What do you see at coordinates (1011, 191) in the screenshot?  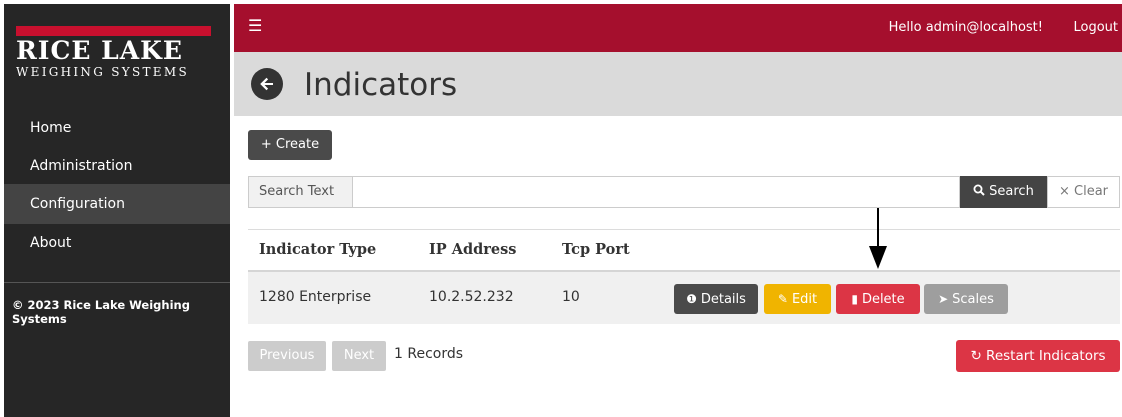 I see `search-button-label: Search` at bounding box center [1011, 191].